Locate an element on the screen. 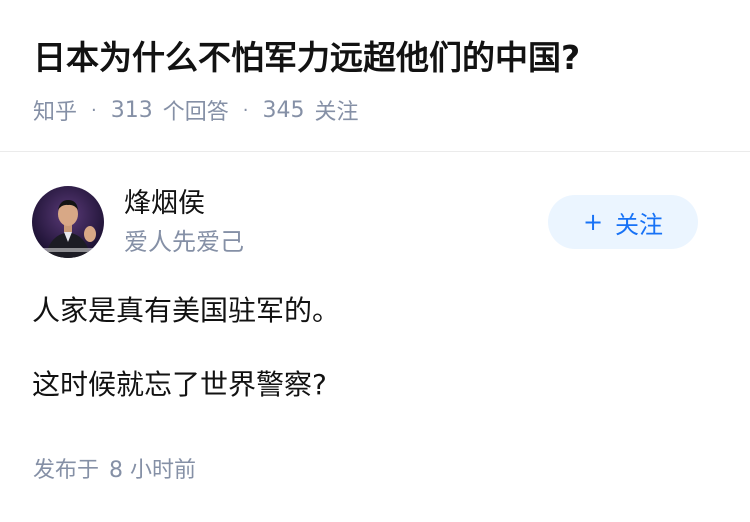  answer-footer: 发布于 8 小时前 is located at coordinates (114, 471).